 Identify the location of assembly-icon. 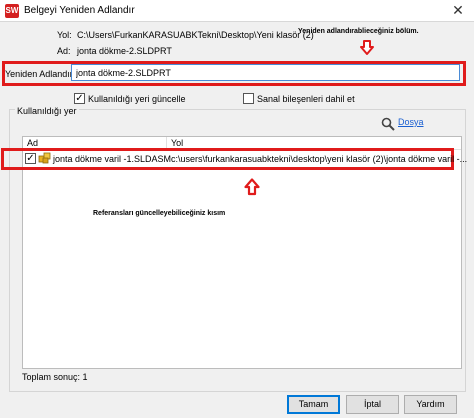
(44, 158).